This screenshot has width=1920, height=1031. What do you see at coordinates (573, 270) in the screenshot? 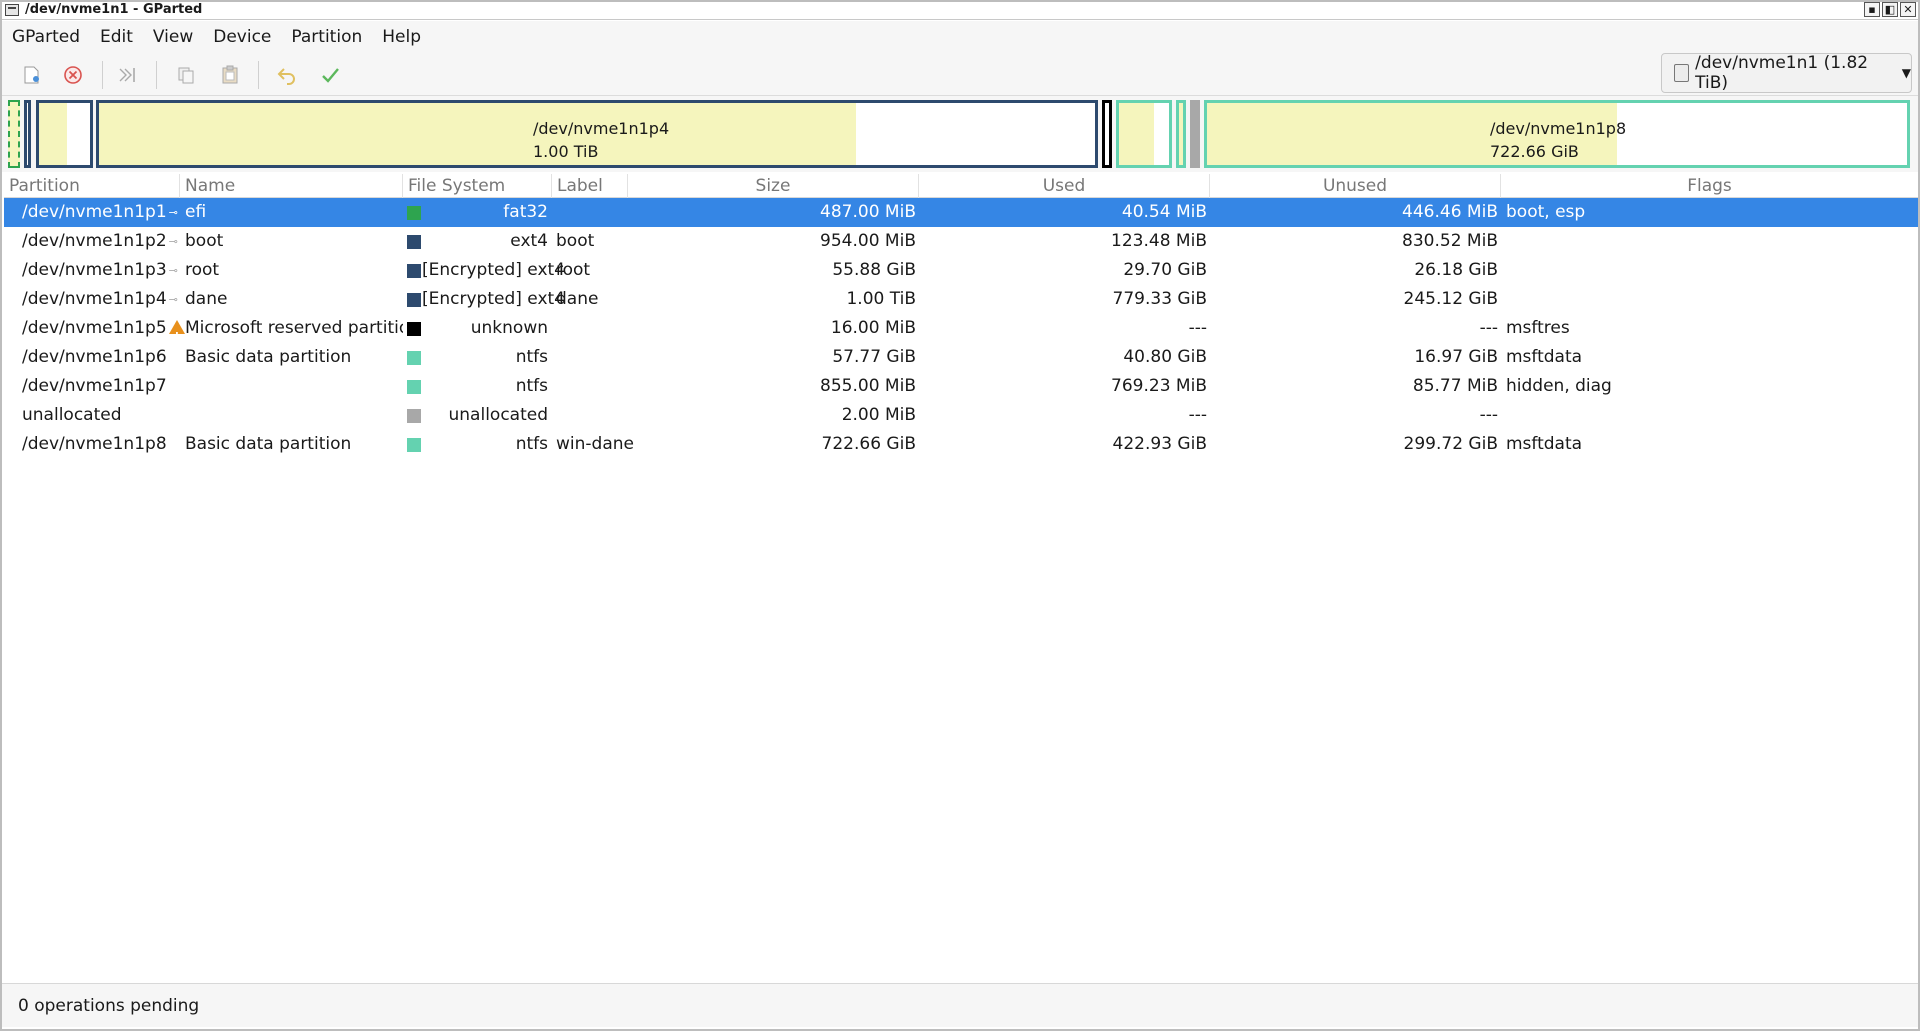
I see `cell-label: root` at bounding box center [573, 270].